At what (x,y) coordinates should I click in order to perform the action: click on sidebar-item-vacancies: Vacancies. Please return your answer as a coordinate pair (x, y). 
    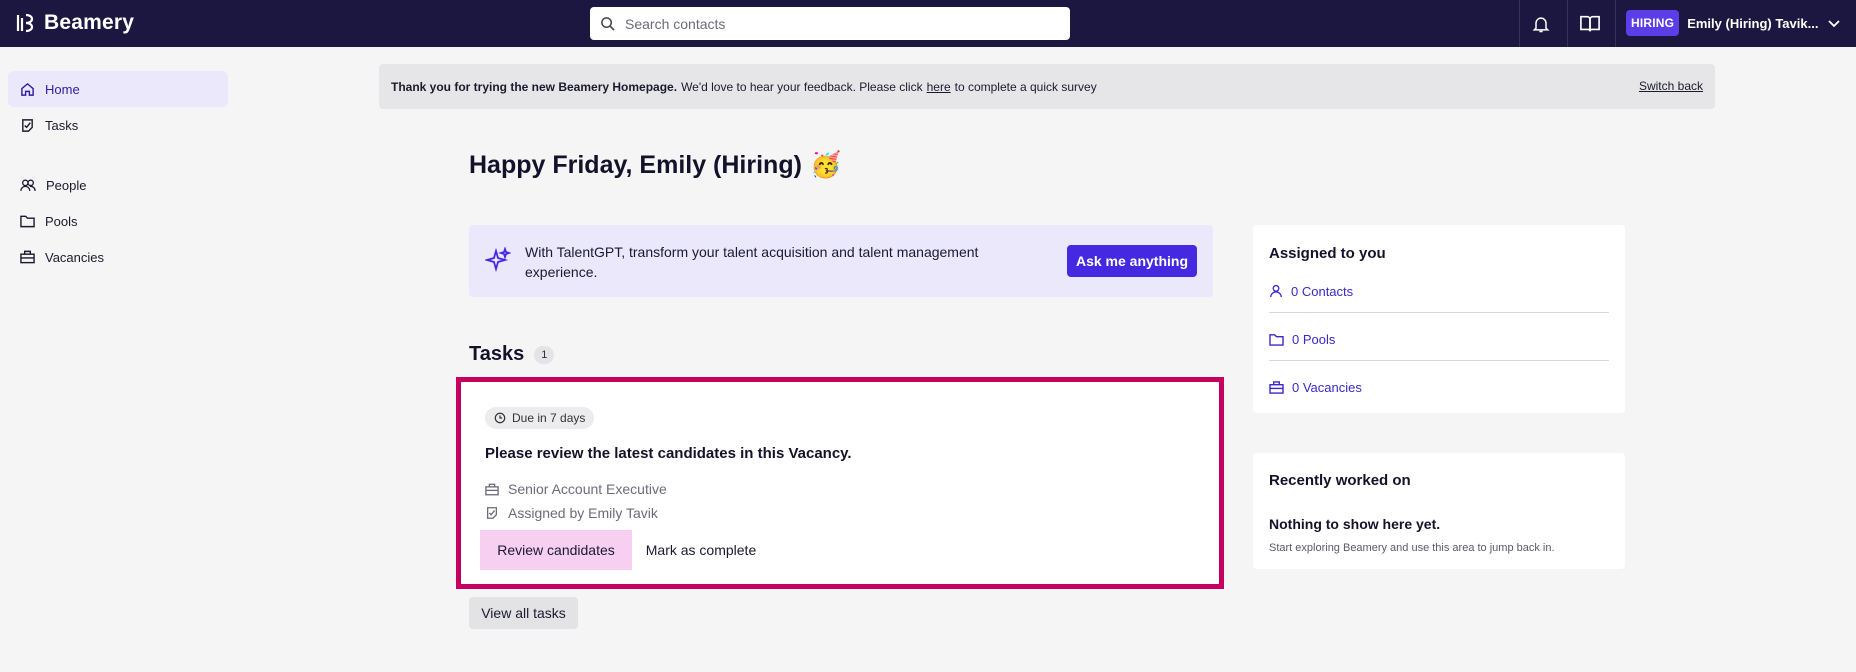
    Looking at the image, I should click on (118, 257).